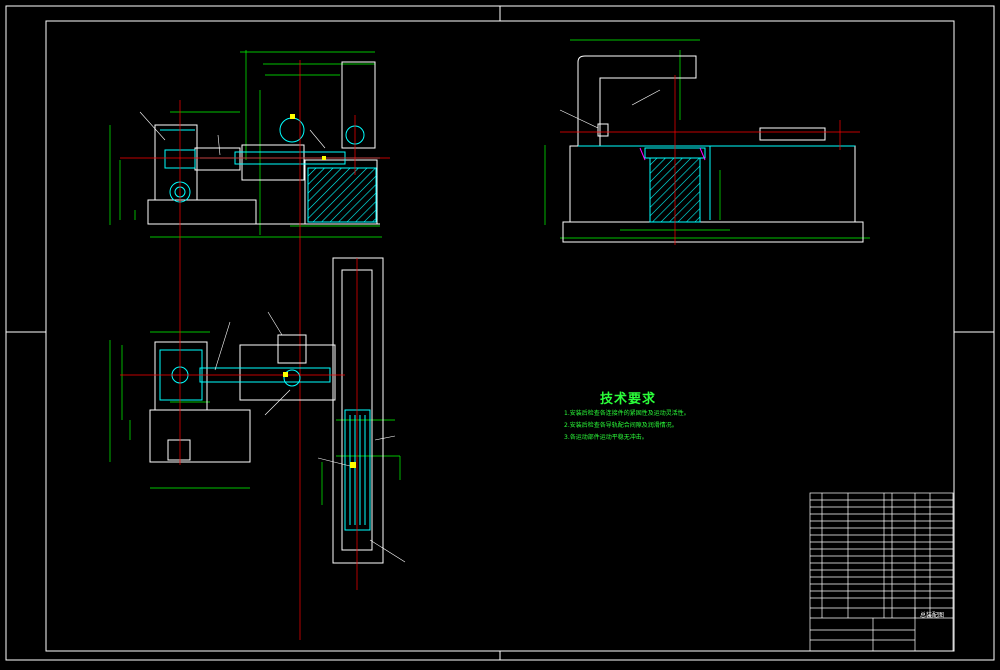 This screenshot has height=670, width=1000. What do you see at coordinates (342, 195) in the screenshot?
I see `front-hatched-block` at bounding box center [342, 195].